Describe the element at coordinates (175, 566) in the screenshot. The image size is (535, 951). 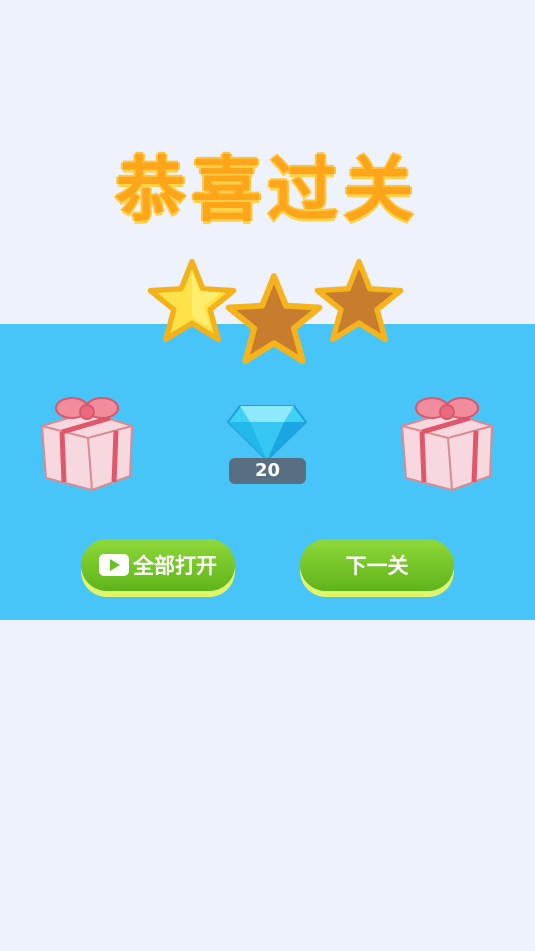
I see `open-all-label: 全部打开` at that location.